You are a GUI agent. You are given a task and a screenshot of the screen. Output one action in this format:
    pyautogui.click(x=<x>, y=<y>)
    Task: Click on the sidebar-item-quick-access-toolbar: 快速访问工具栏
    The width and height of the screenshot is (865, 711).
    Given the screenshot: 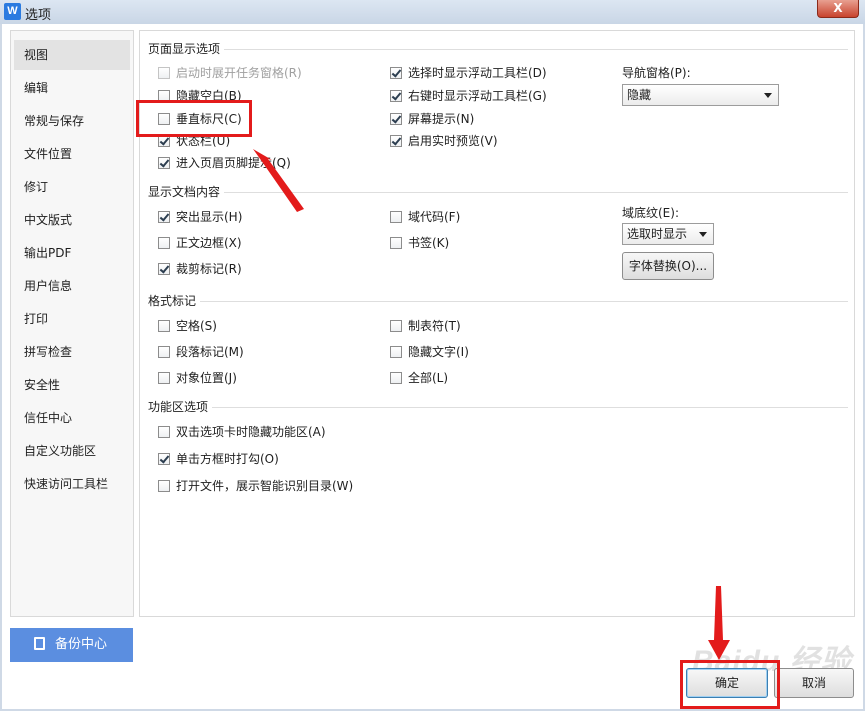 What is the action you would take?
    pyautogui.click(x=72, y=484)
    